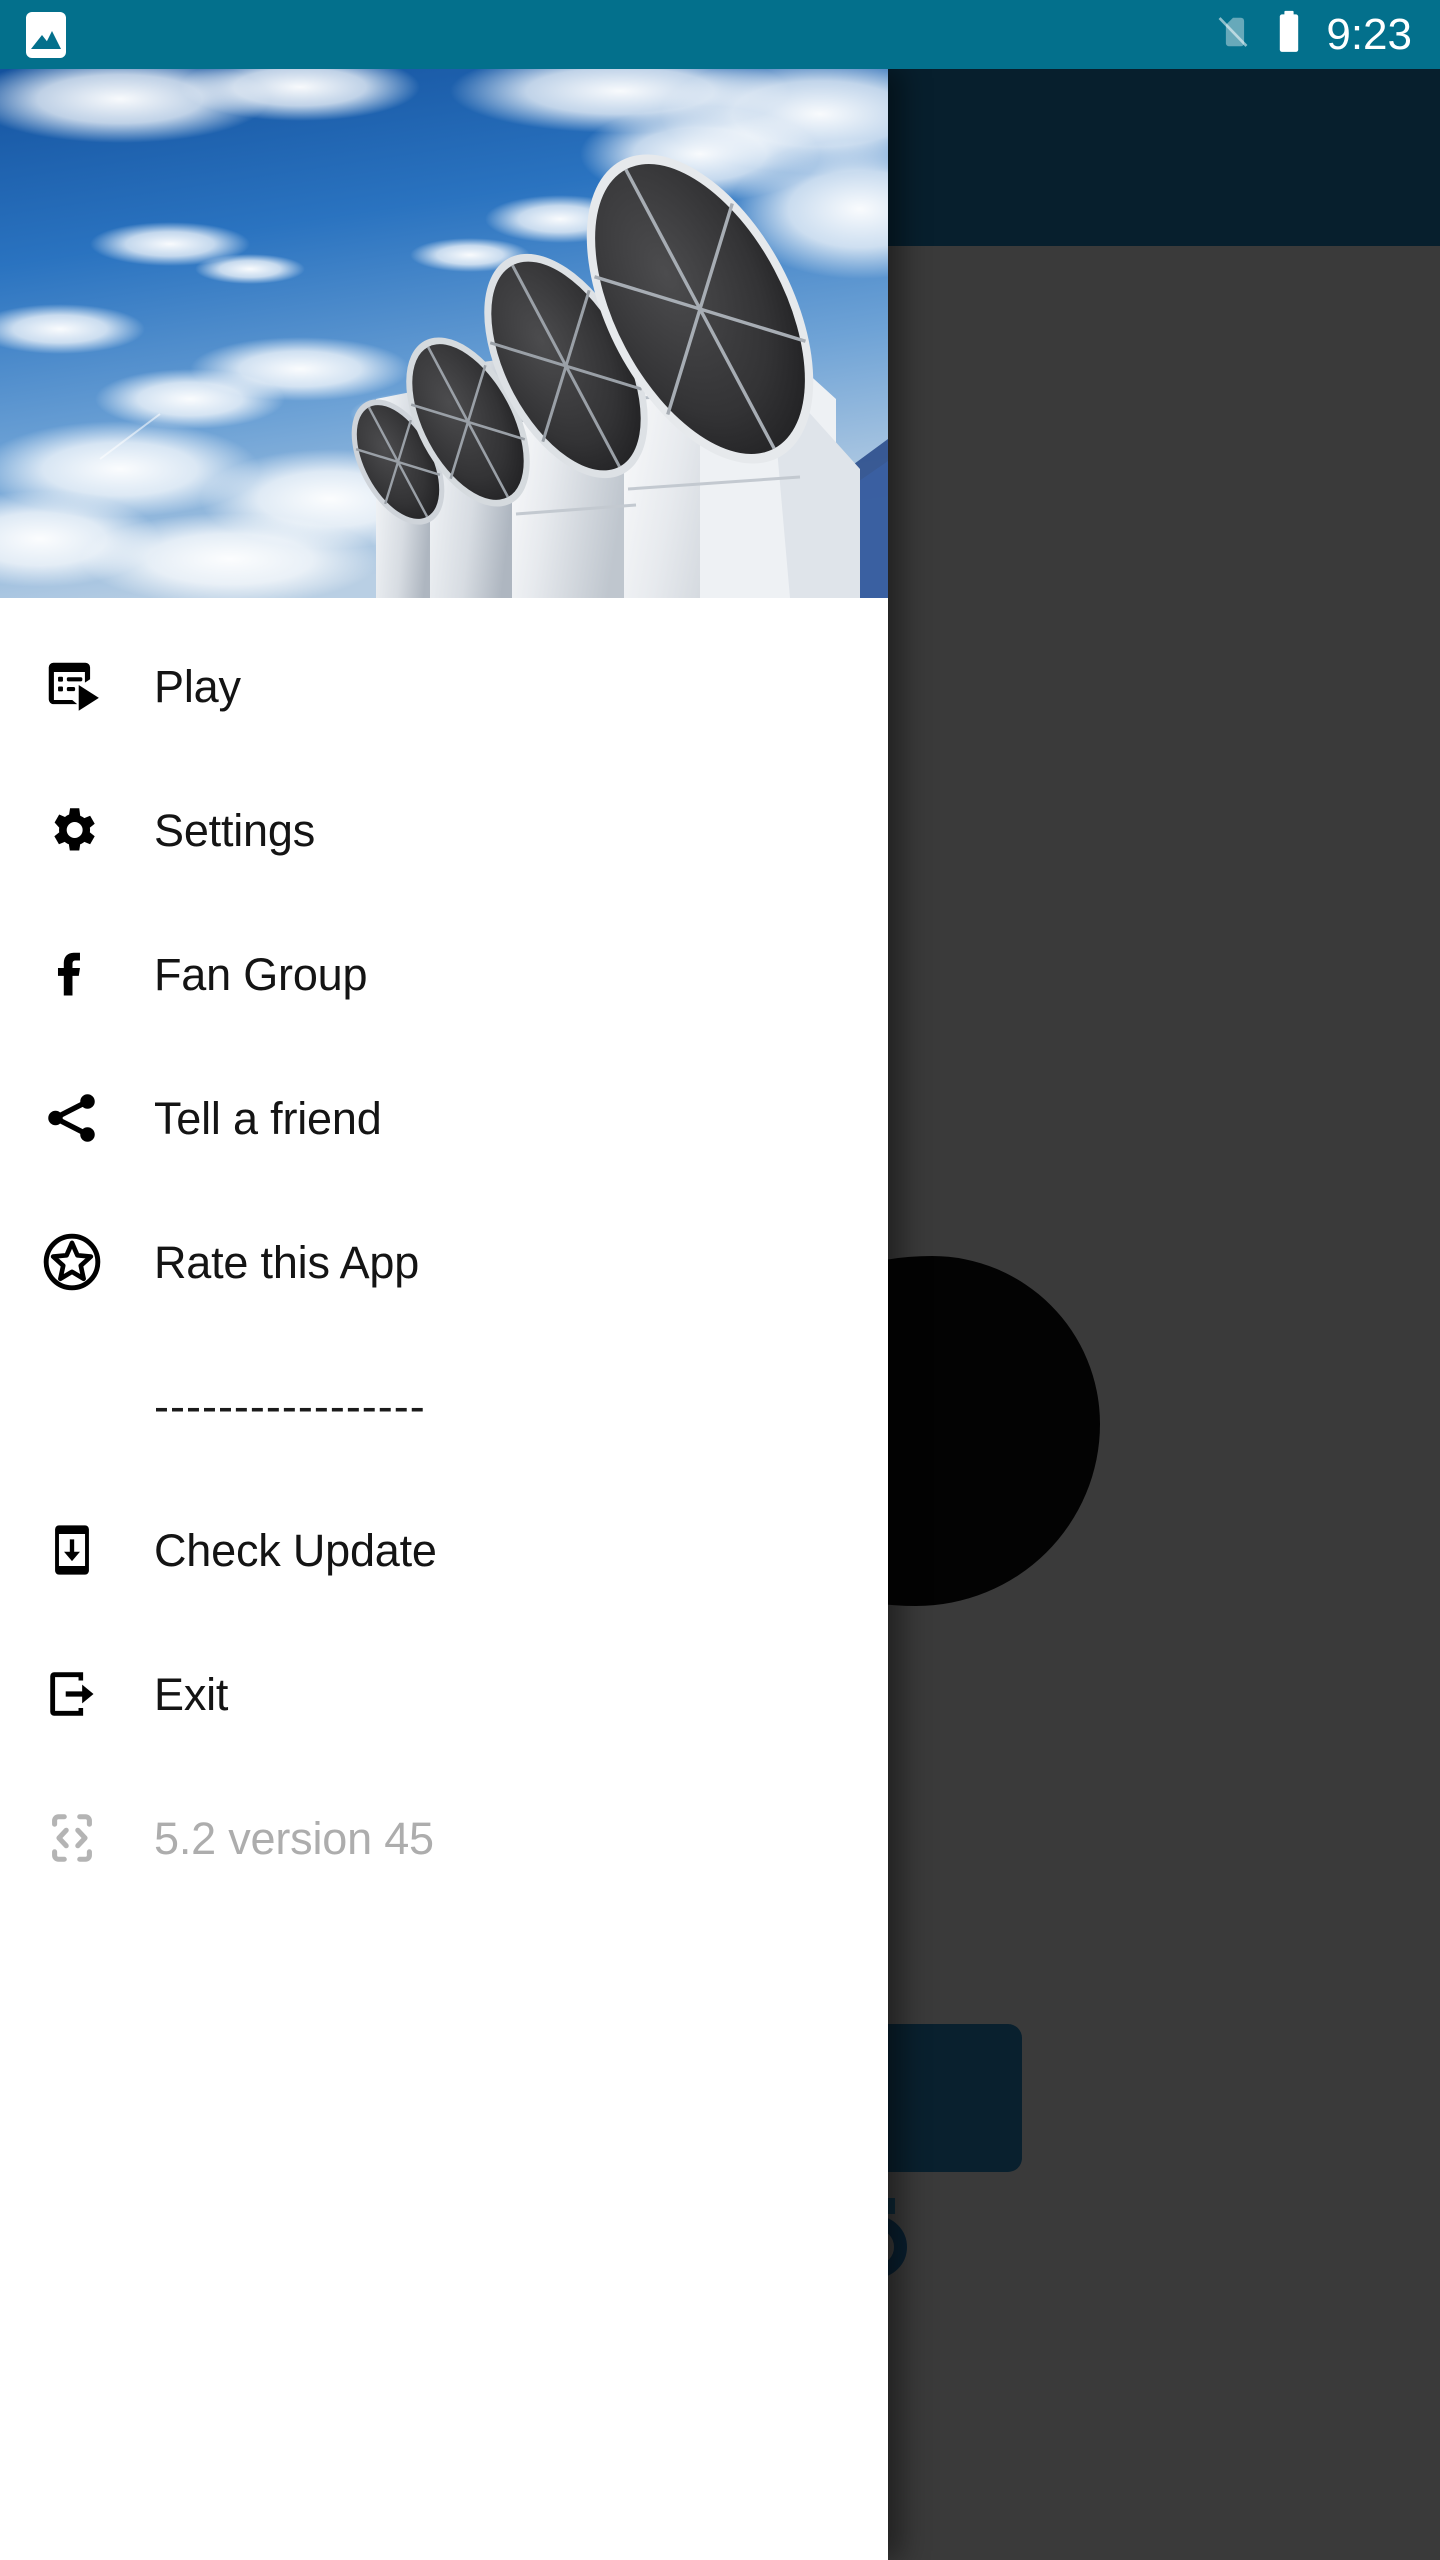 This screenshot has width=1440, height=2560. I want to click on battery-full-icon, so click(1289, 34).